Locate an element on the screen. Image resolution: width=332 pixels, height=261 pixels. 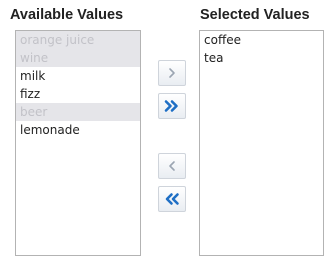
double-chevron-right-icon is located at coordinates (171, 106).